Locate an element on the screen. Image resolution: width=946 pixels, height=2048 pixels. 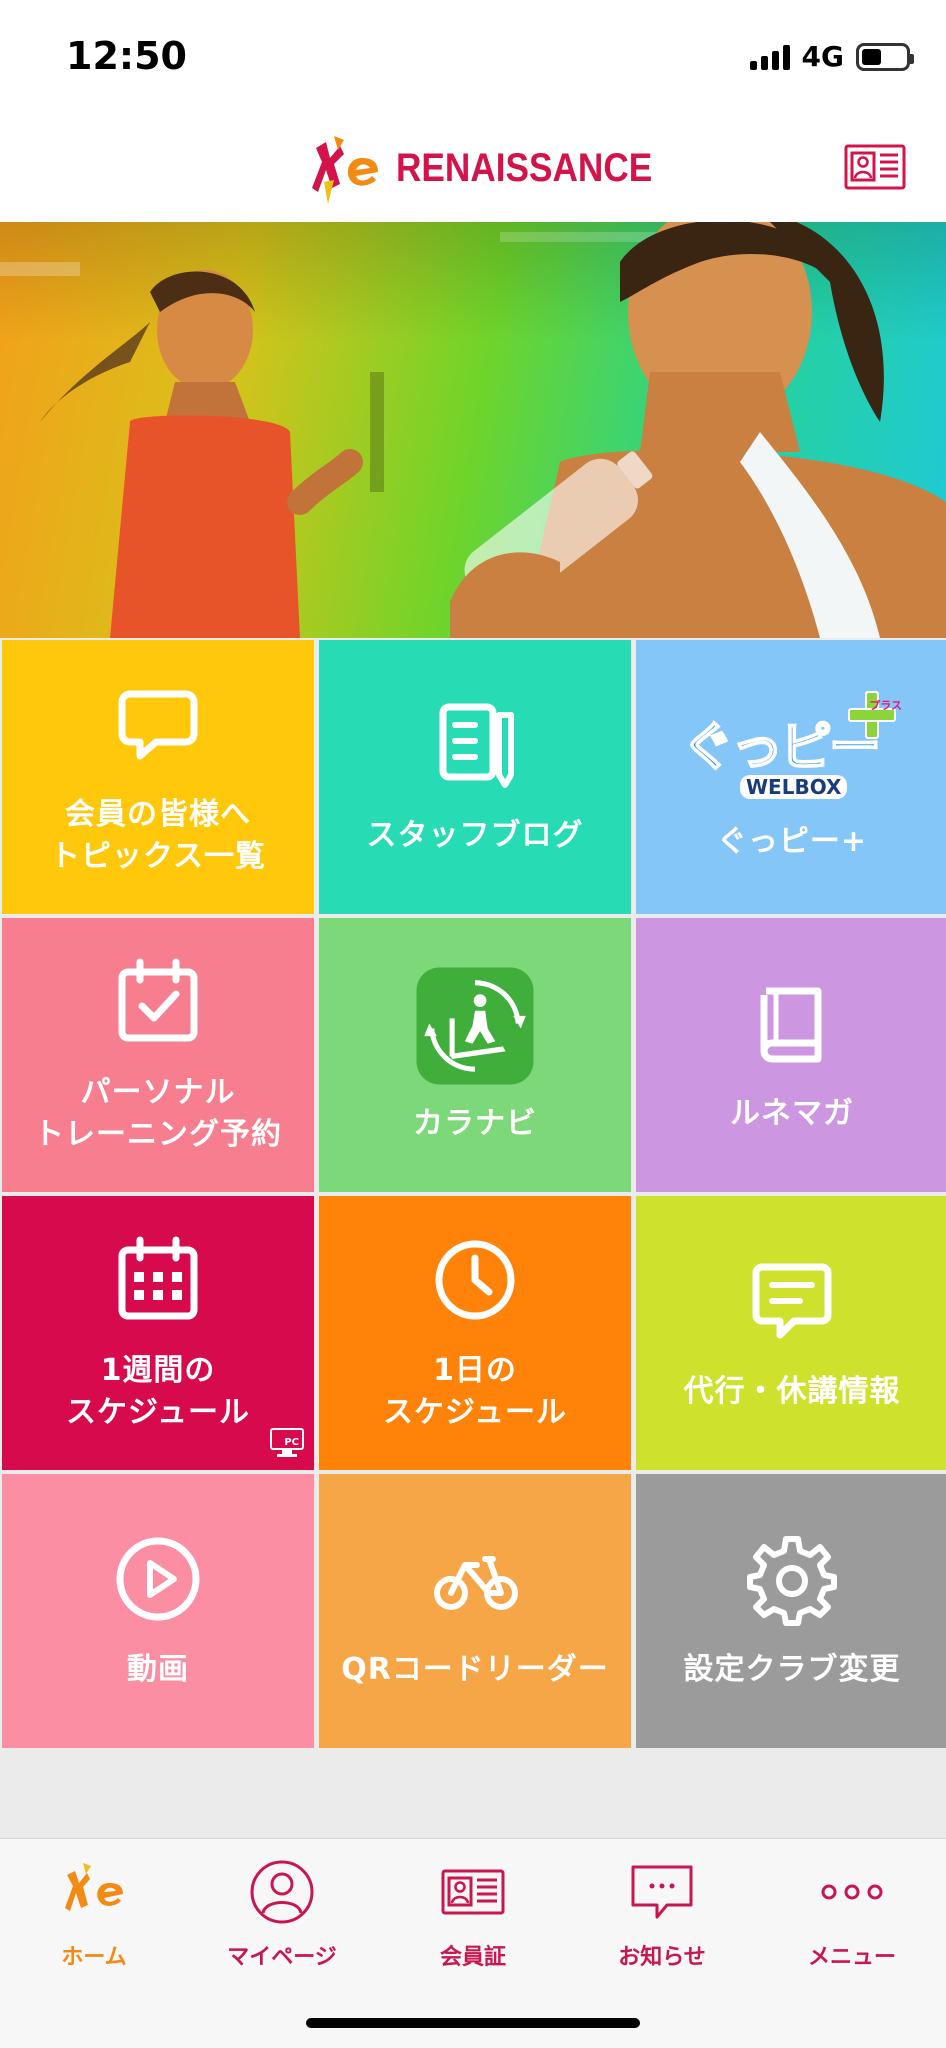
goopy-logo: ぐっピー プラス WELBOX is located at coordinates (791, 750).